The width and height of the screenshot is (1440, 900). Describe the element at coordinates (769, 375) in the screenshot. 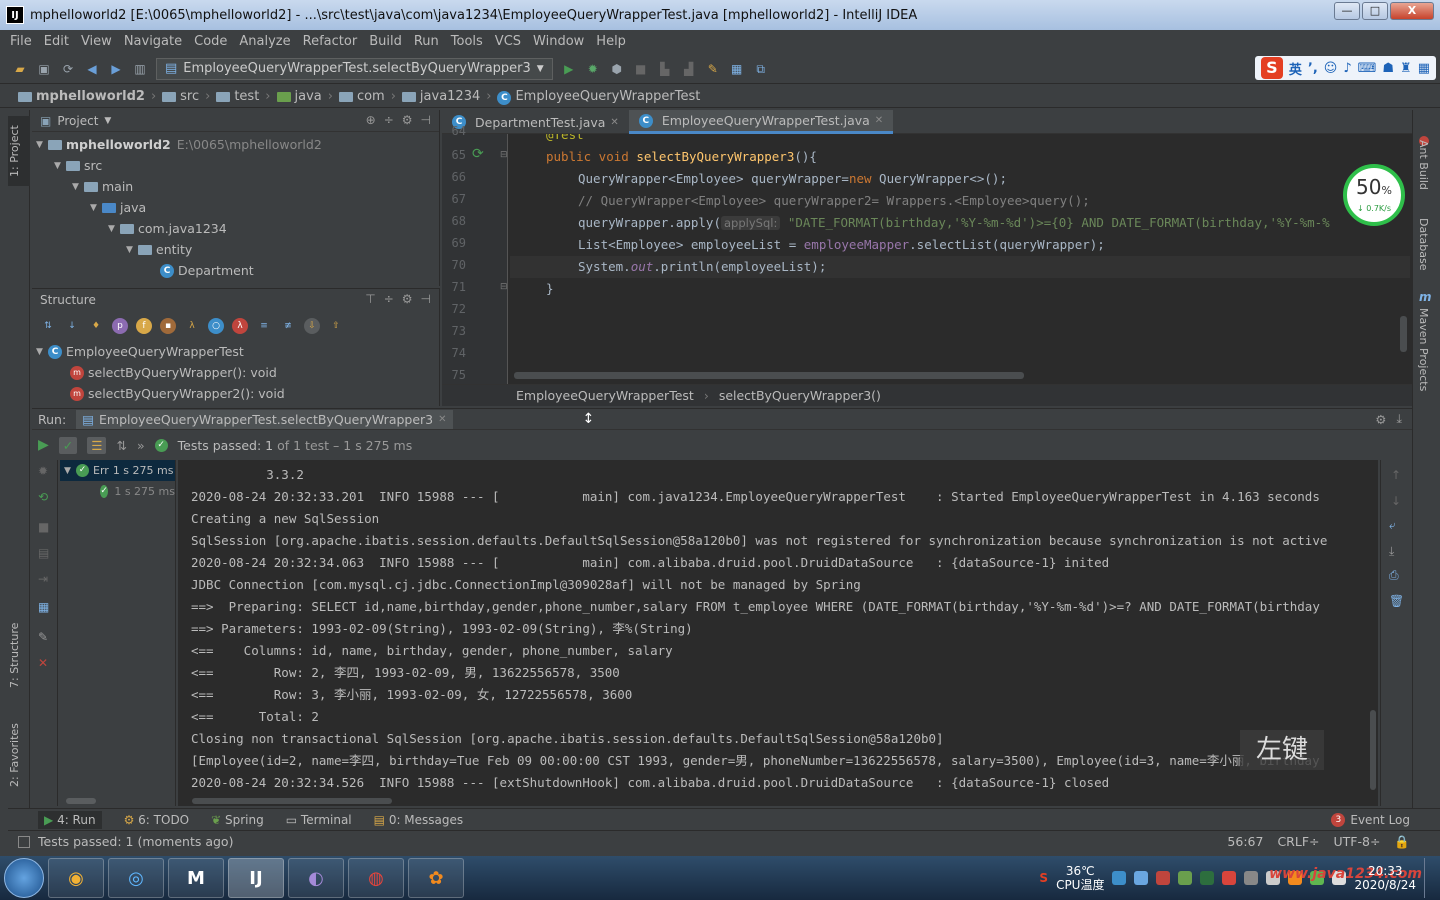

I see `horizontal-scrollbar` at that location.